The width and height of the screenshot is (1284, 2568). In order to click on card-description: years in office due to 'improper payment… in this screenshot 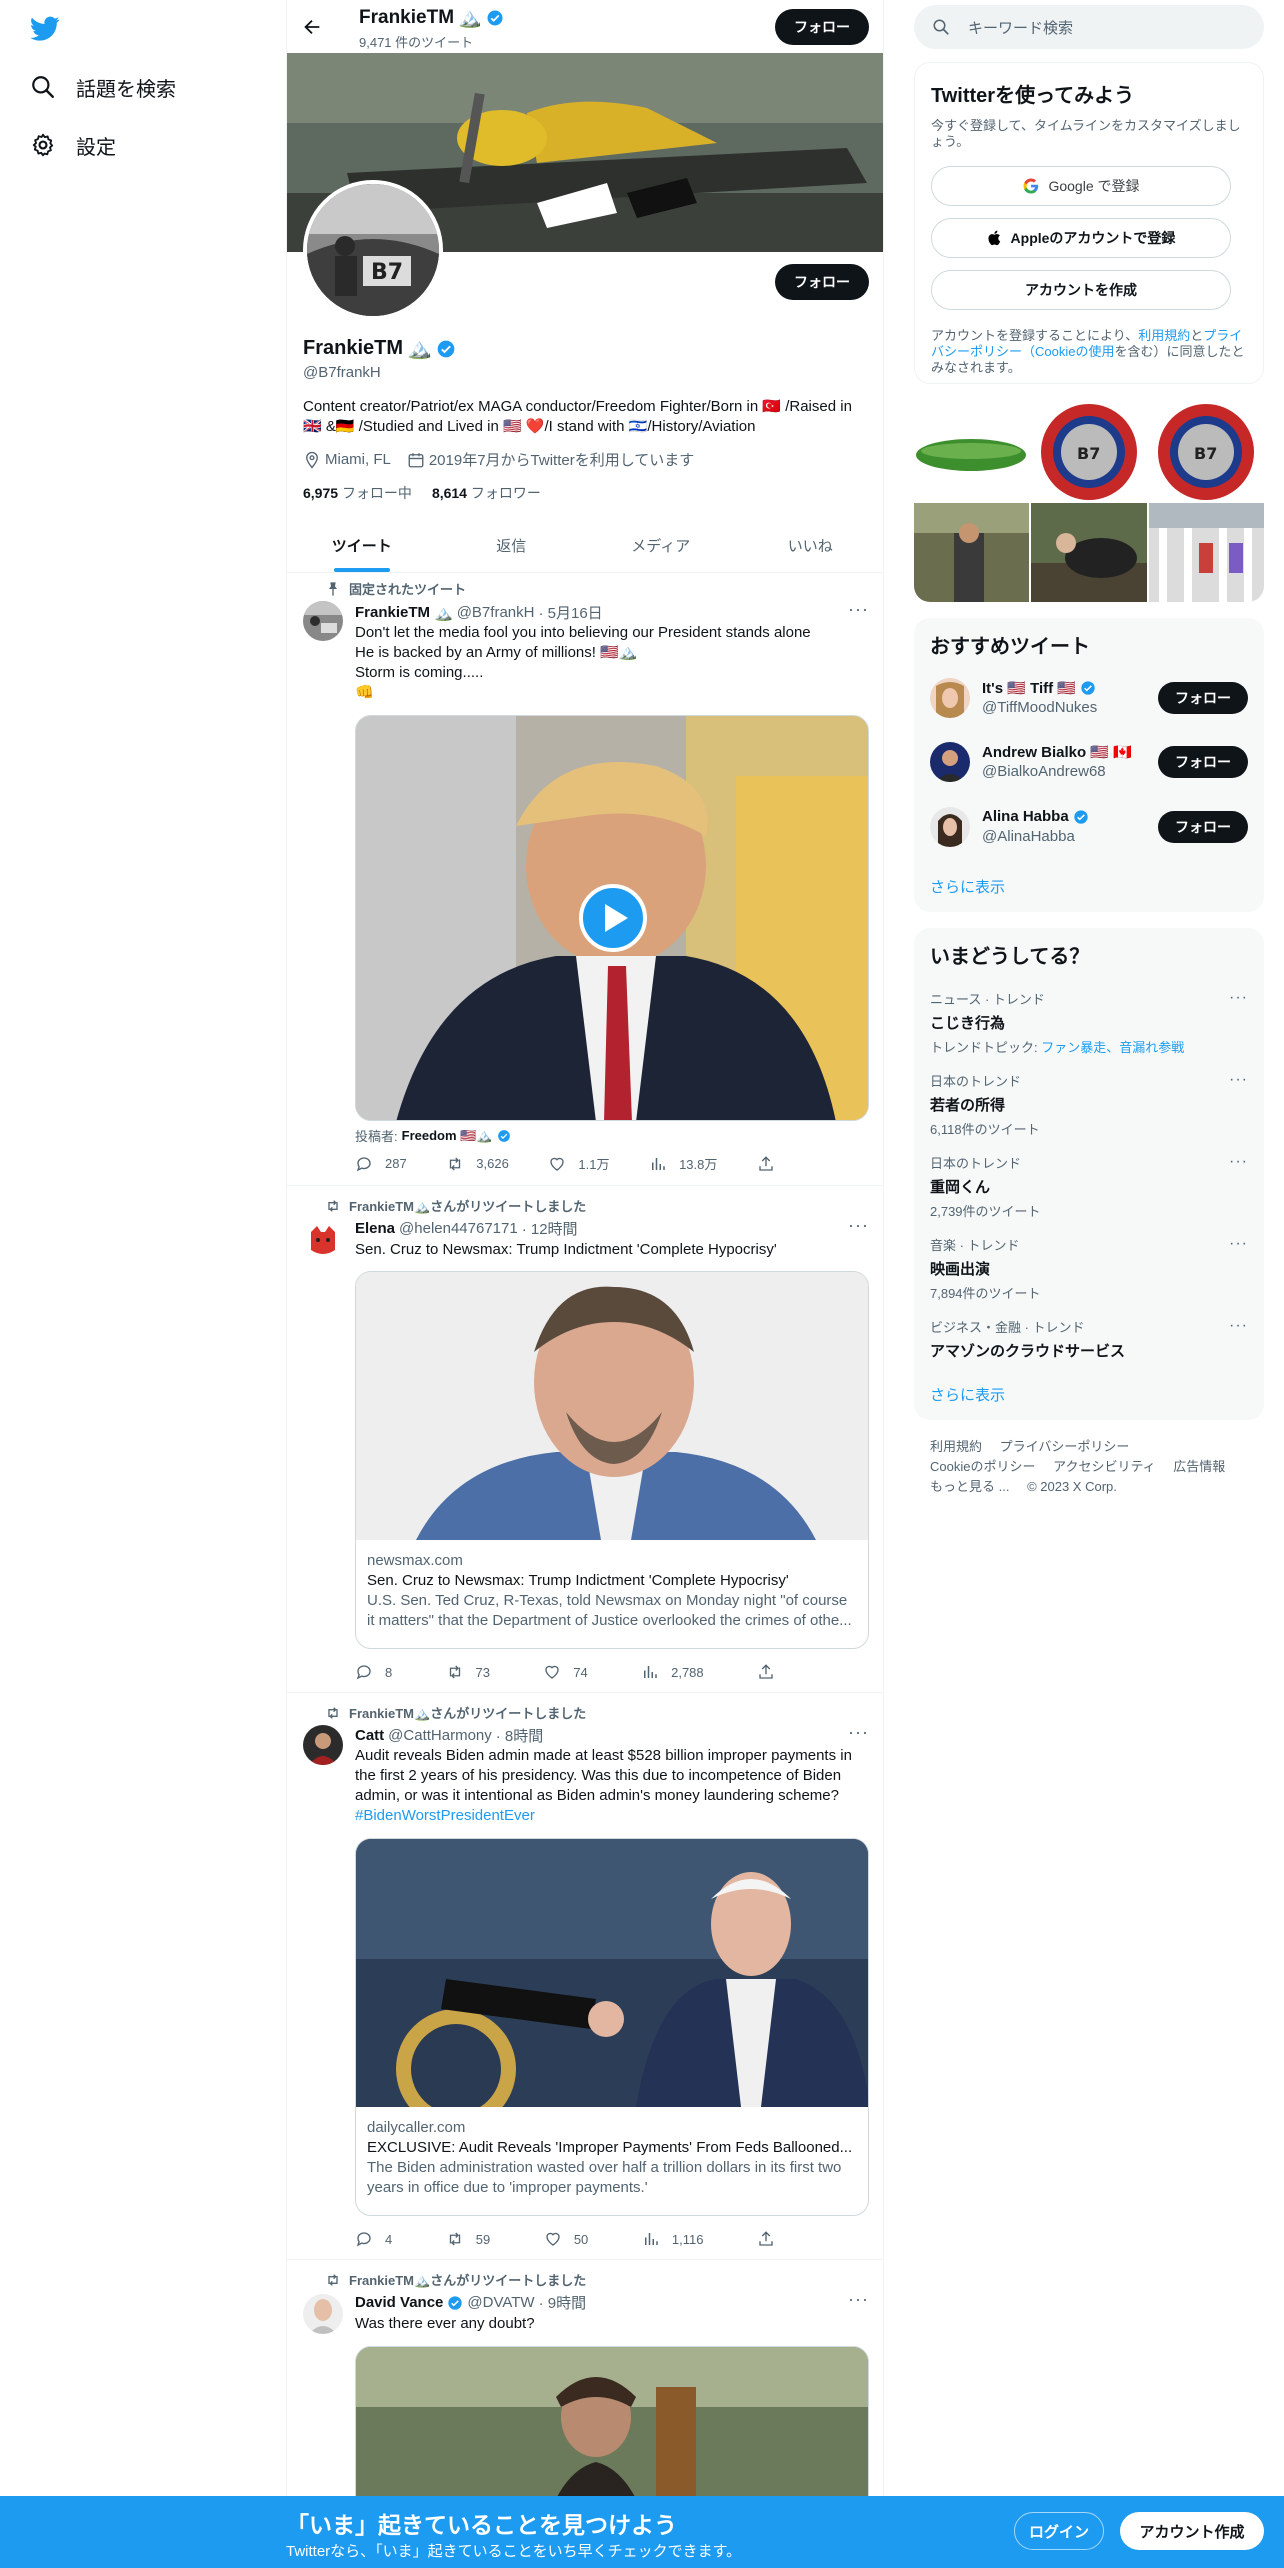, I will do `click(507, 2187)`.